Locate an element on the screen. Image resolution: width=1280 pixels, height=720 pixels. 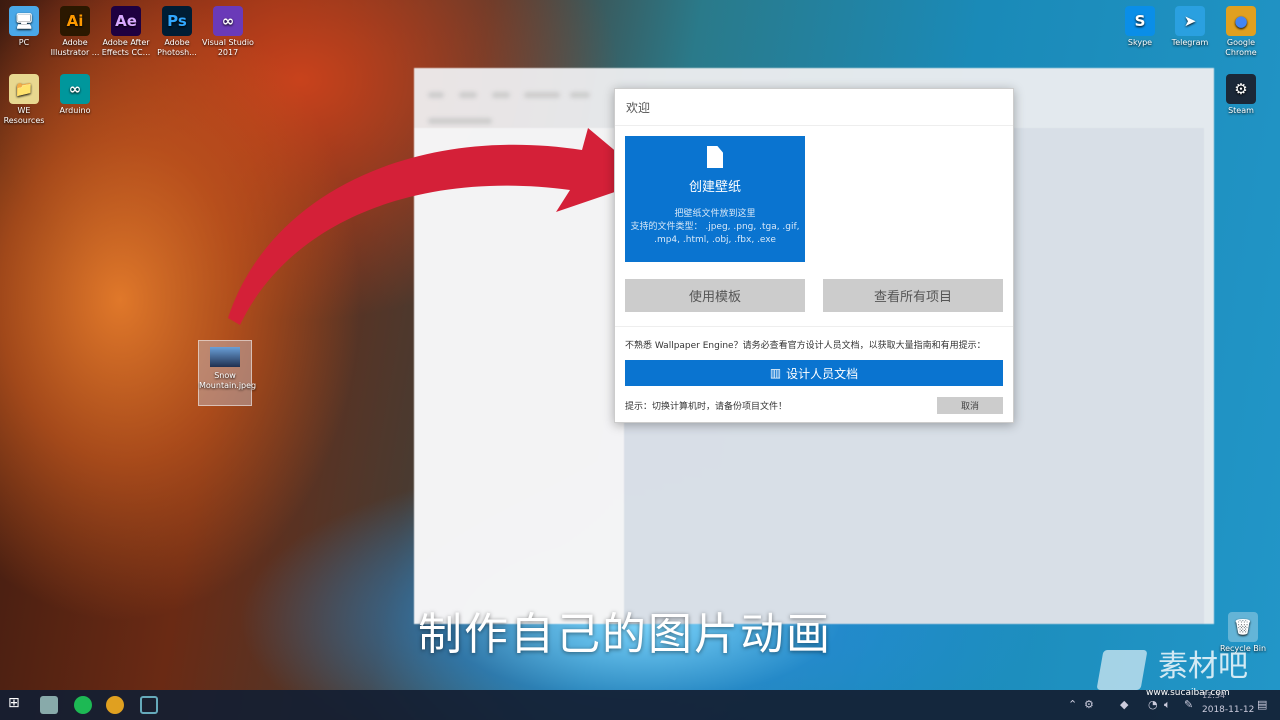
wallpaper-engine-taskbar-icon is located at coordinates (149, 705).